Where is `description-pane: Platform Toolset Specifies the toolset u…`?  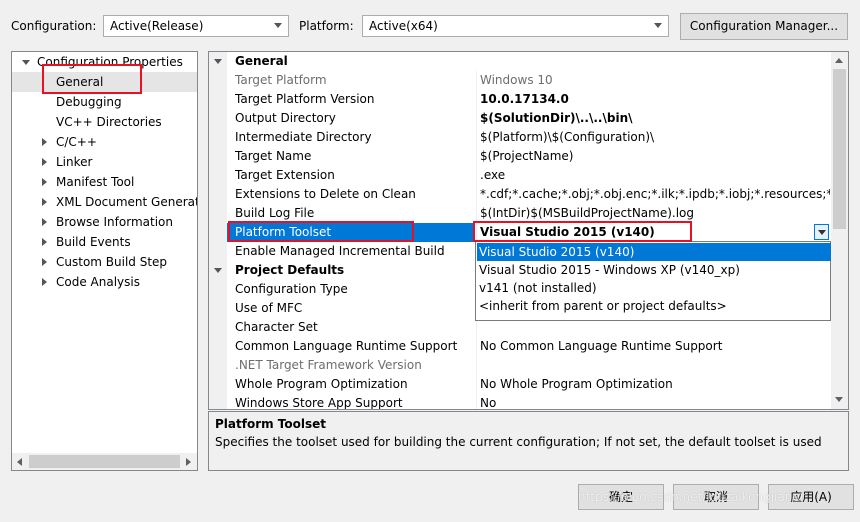 description-pane: Platform Toolset Specifies the toolset u… is located at coordinates (528, 441).